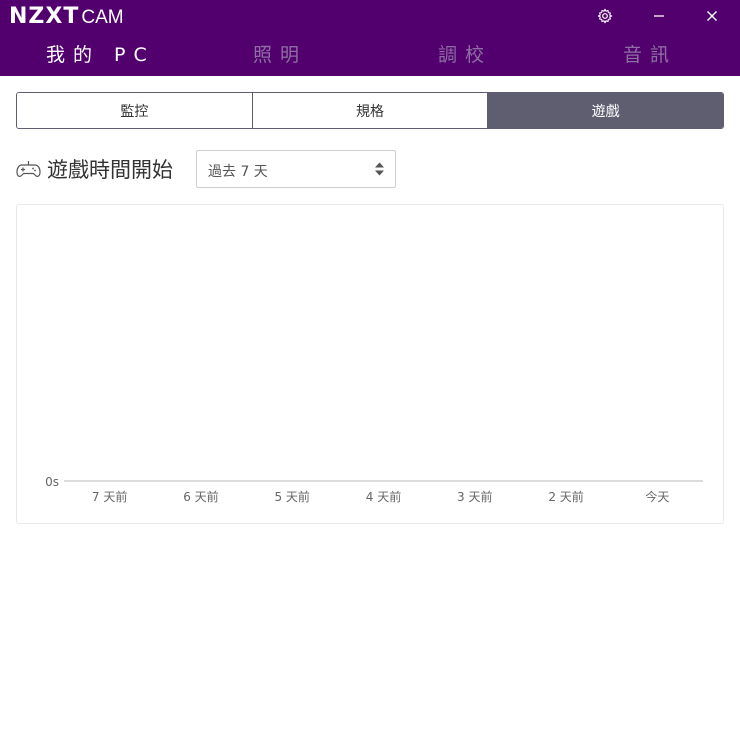 This screenshot has height=755, width=740. I want to click on close-icon, so click(712, 16).